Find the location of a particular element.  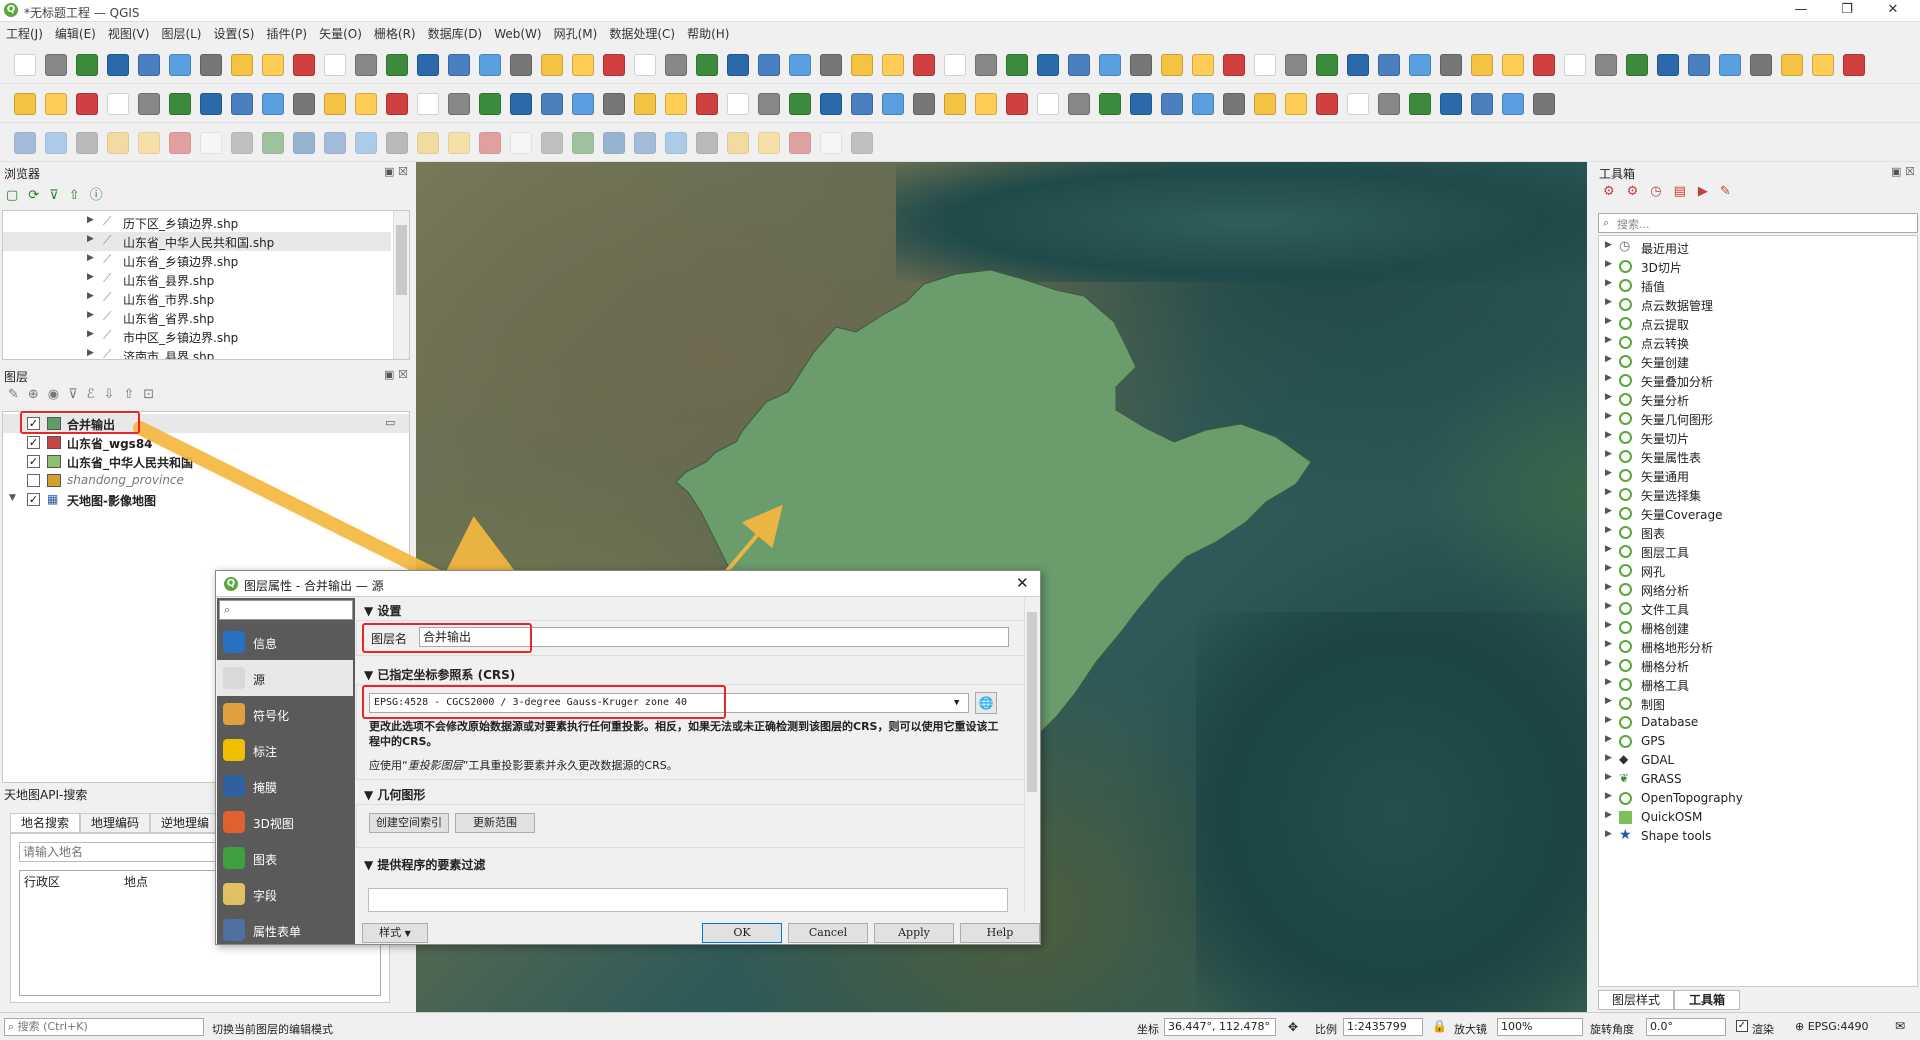

layer-visibility-checkbox: ✓ is located at coordinates (33, 461).